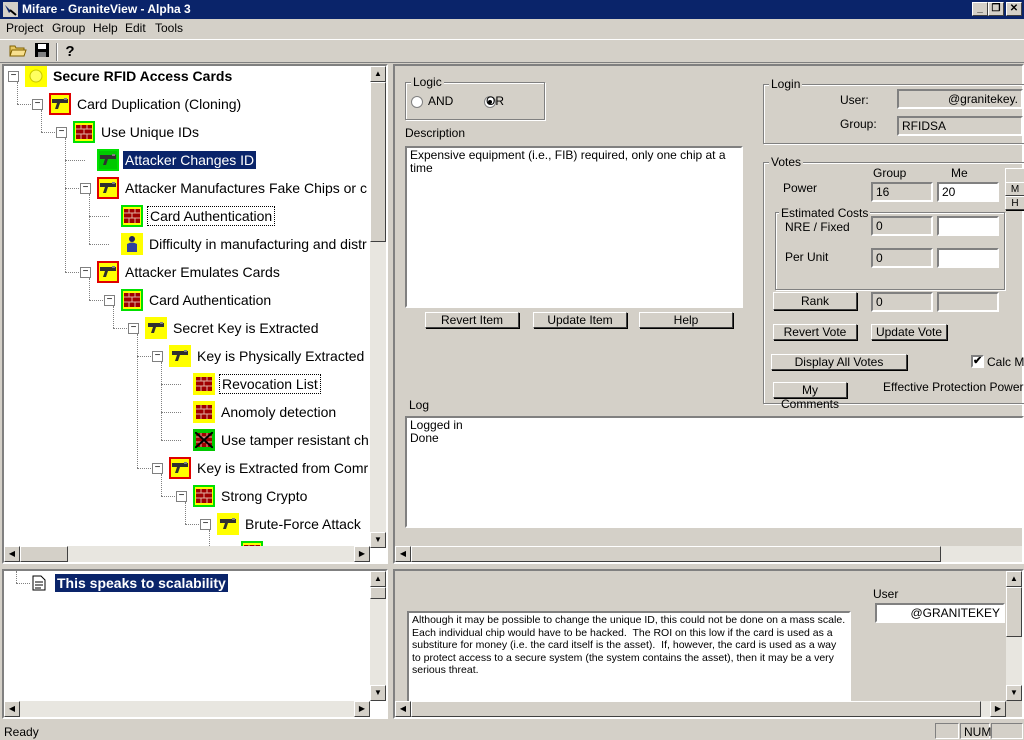 This screenshot has width=1024, height=740. Describe the element at coordinates (281, 524) in the screenshot. I see `tree-node: − Brute-Force Attack` at that location.